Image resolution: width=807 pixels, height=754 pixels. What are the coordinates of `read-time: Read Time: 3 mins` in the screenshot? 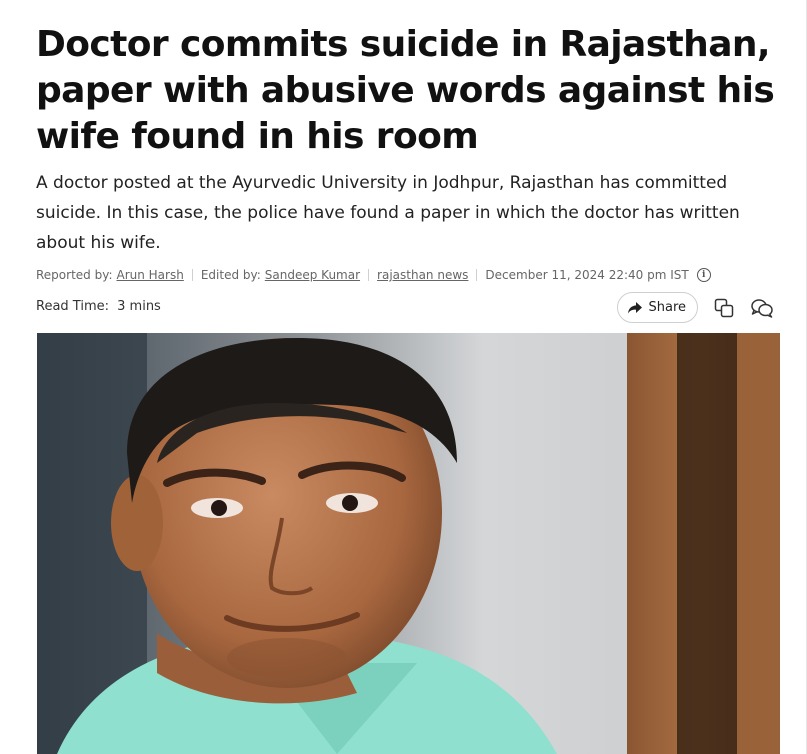 It's located at (98, 306).